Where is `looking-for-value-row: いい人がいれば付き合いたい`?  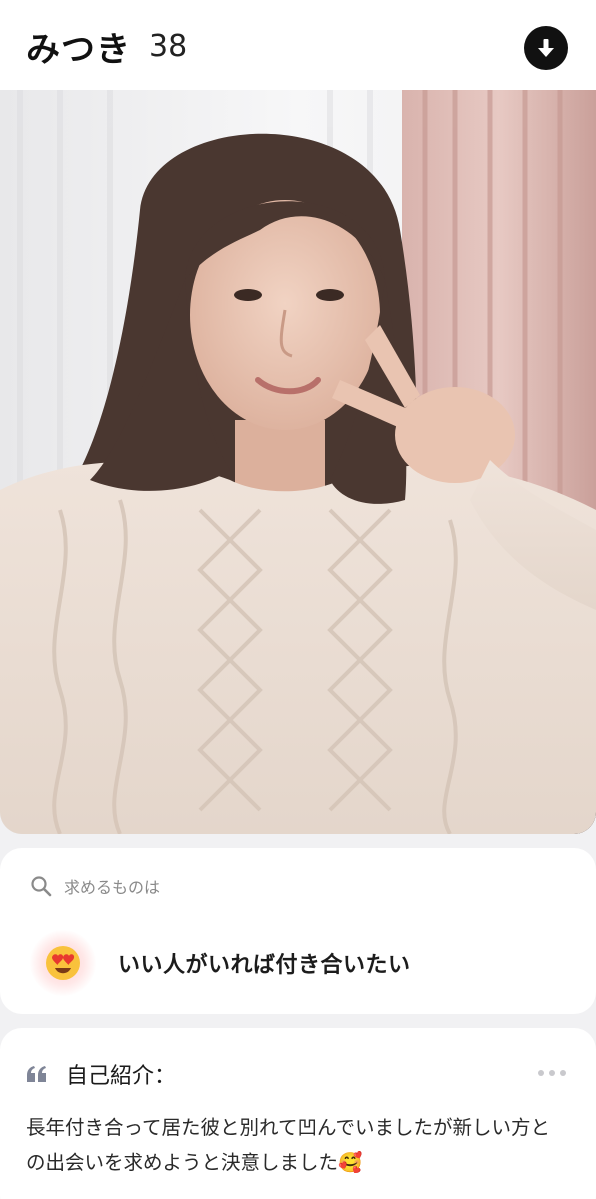
looking-for-value-row: いい人がいれば付き合いたい is located at coordinates (220, 963).